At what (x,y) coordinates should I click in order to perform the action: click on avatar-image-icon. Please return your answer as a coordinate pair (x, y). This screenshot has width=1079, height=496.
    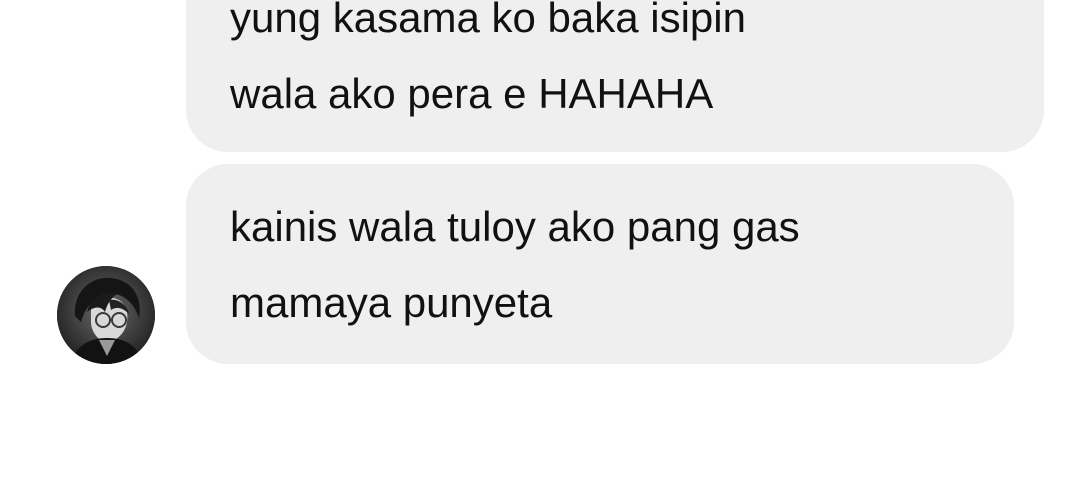
    Looking at the image, I should click on (106, 315).